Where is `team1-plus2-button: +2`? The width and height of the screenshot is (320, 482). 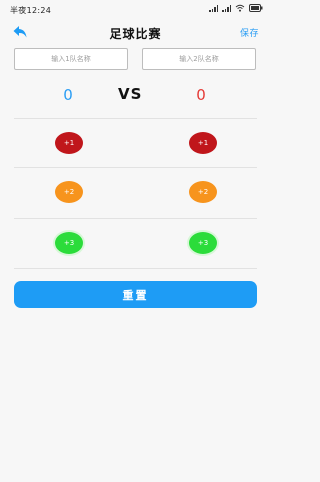 team1-plus2-button: +2 is located at coordinates (69, 192).